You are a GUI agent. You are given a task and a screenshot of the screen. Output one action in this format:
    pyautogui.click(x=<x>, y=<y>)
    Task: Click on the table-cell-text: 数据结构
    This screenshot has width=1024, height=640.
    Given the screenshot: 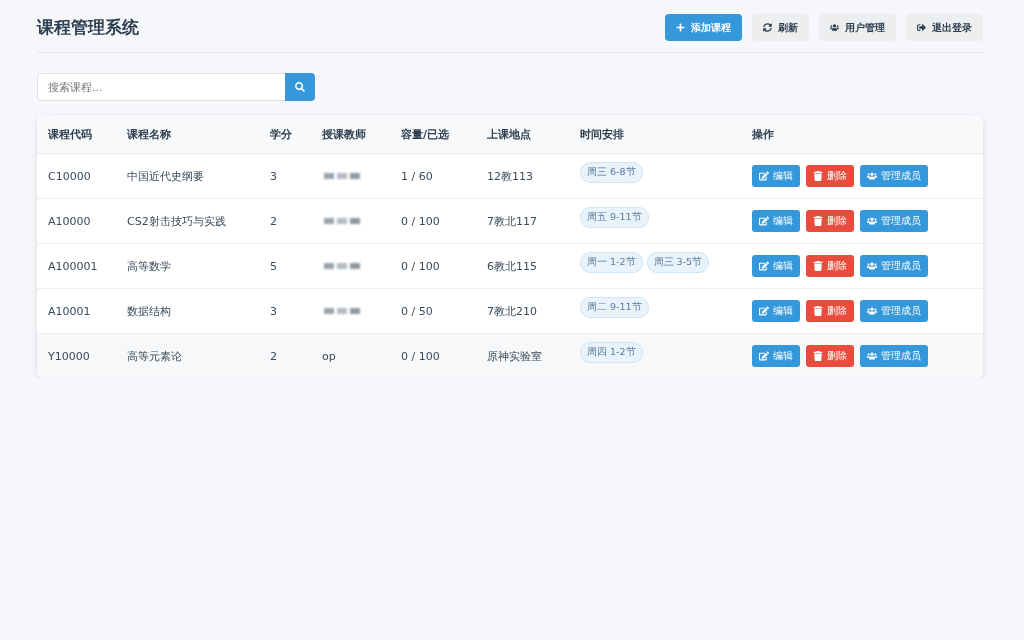 What is the action you would take?
    pyautogui.click(x=149, y=311)
    